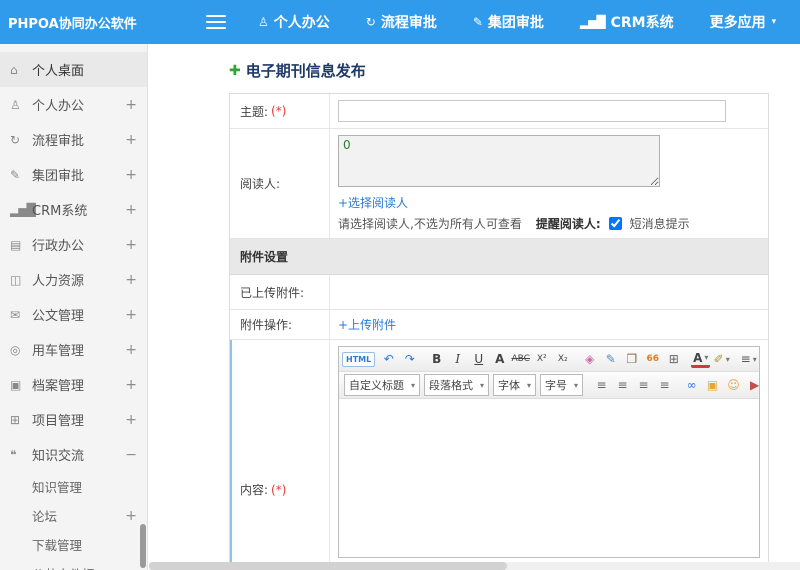 The image size is (800, 570). I want to click on paste-button: ❐, so click(631, 359).